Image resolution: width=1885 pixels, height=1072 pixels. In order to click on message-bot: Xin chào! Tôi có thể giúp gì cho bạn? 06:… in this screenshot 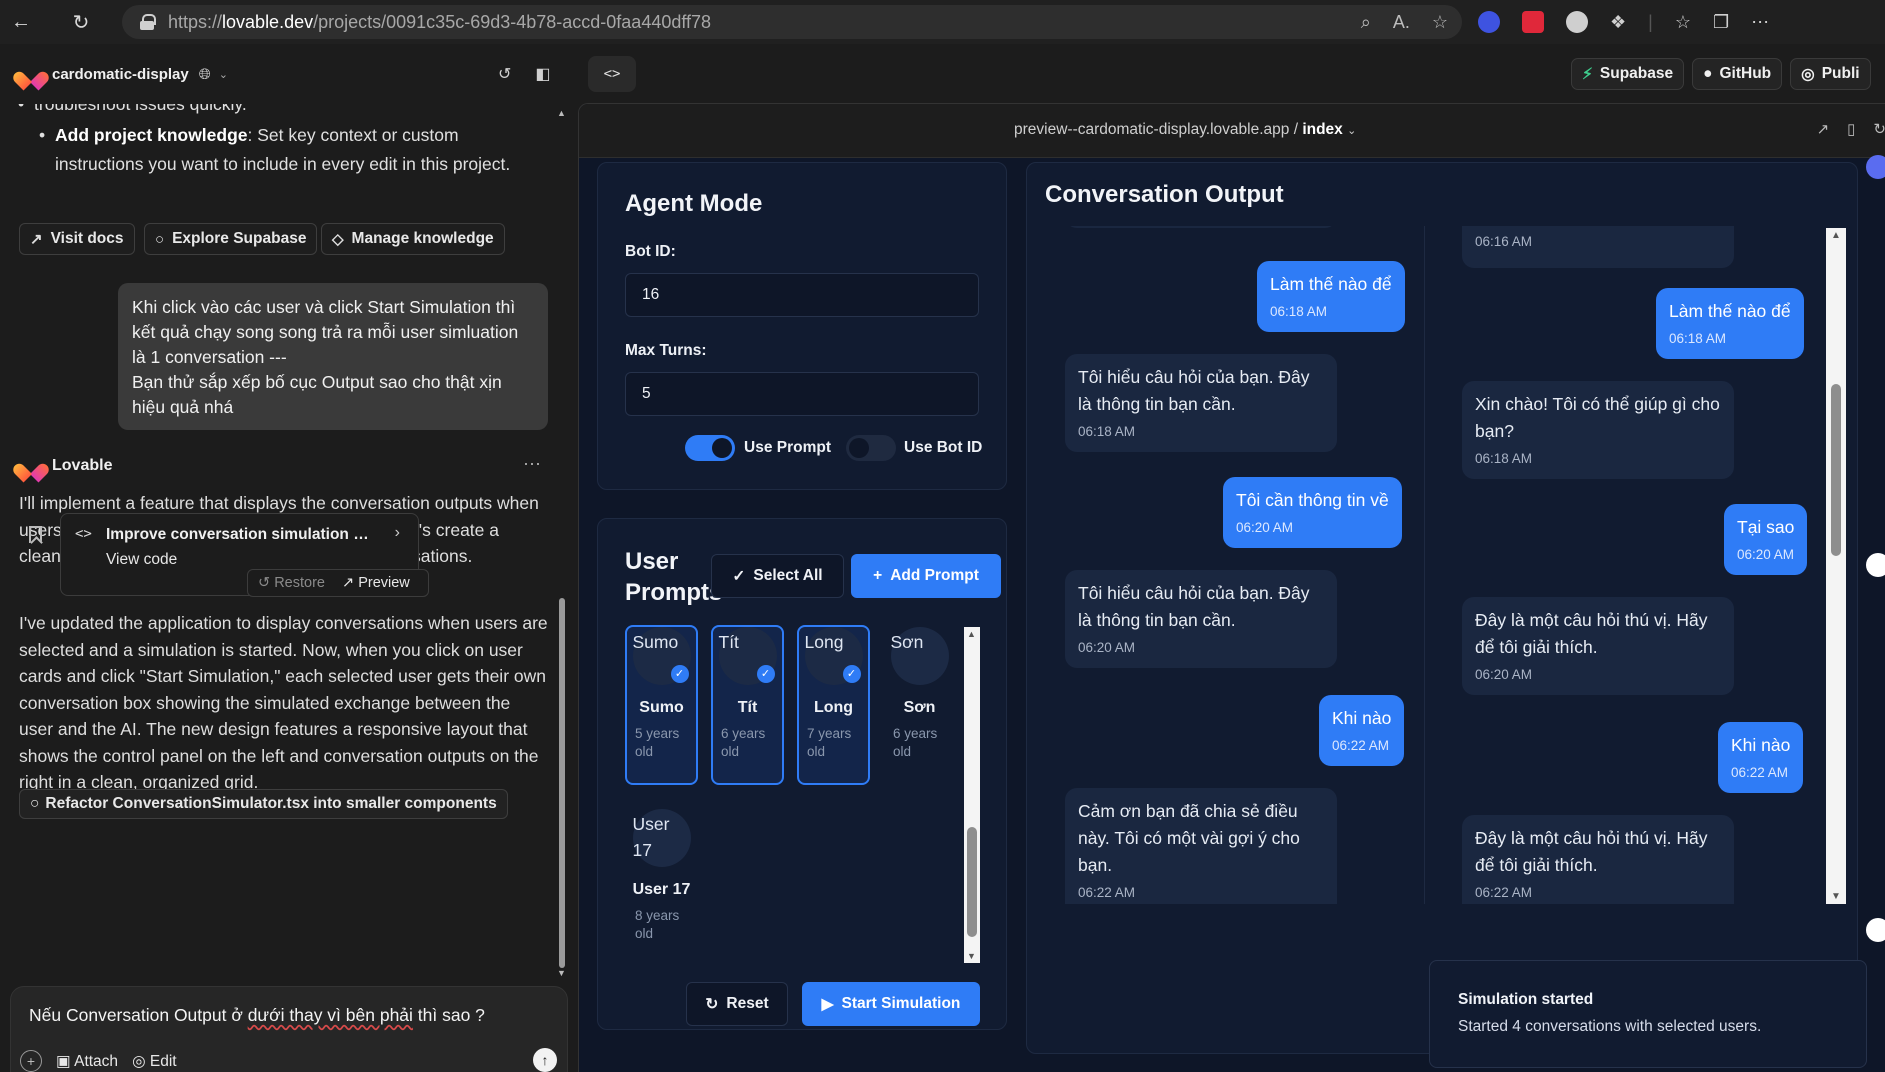, I will do `click(1598, 430)`.